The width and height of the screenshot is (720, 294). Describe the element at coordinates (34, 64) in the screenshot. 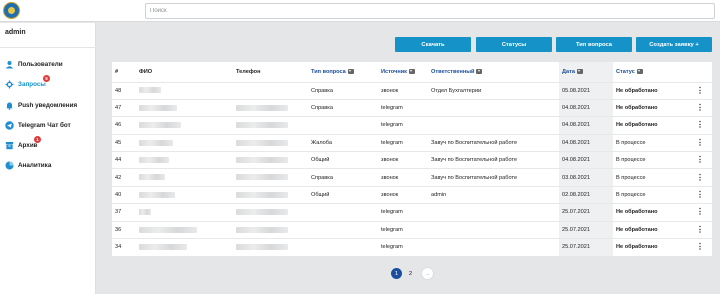

I see `sidebar-item-users: Пользователи` at that location.